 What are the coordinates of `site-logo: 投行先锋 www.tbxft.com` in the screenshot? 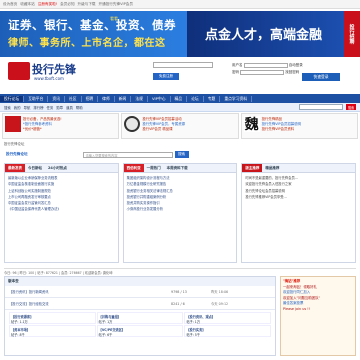 It's located at (68, 72).